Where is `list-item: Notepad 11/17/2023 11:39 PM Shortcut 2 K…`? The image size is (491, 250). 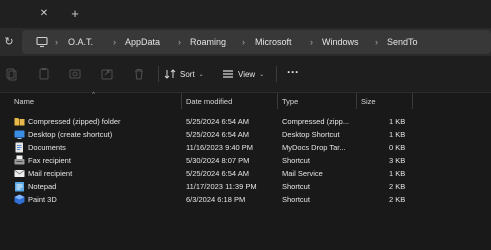 list-item: Notepad 11/17/2023 11:39 PM Shortcut 2 K… is located at coordinates (245, 186).